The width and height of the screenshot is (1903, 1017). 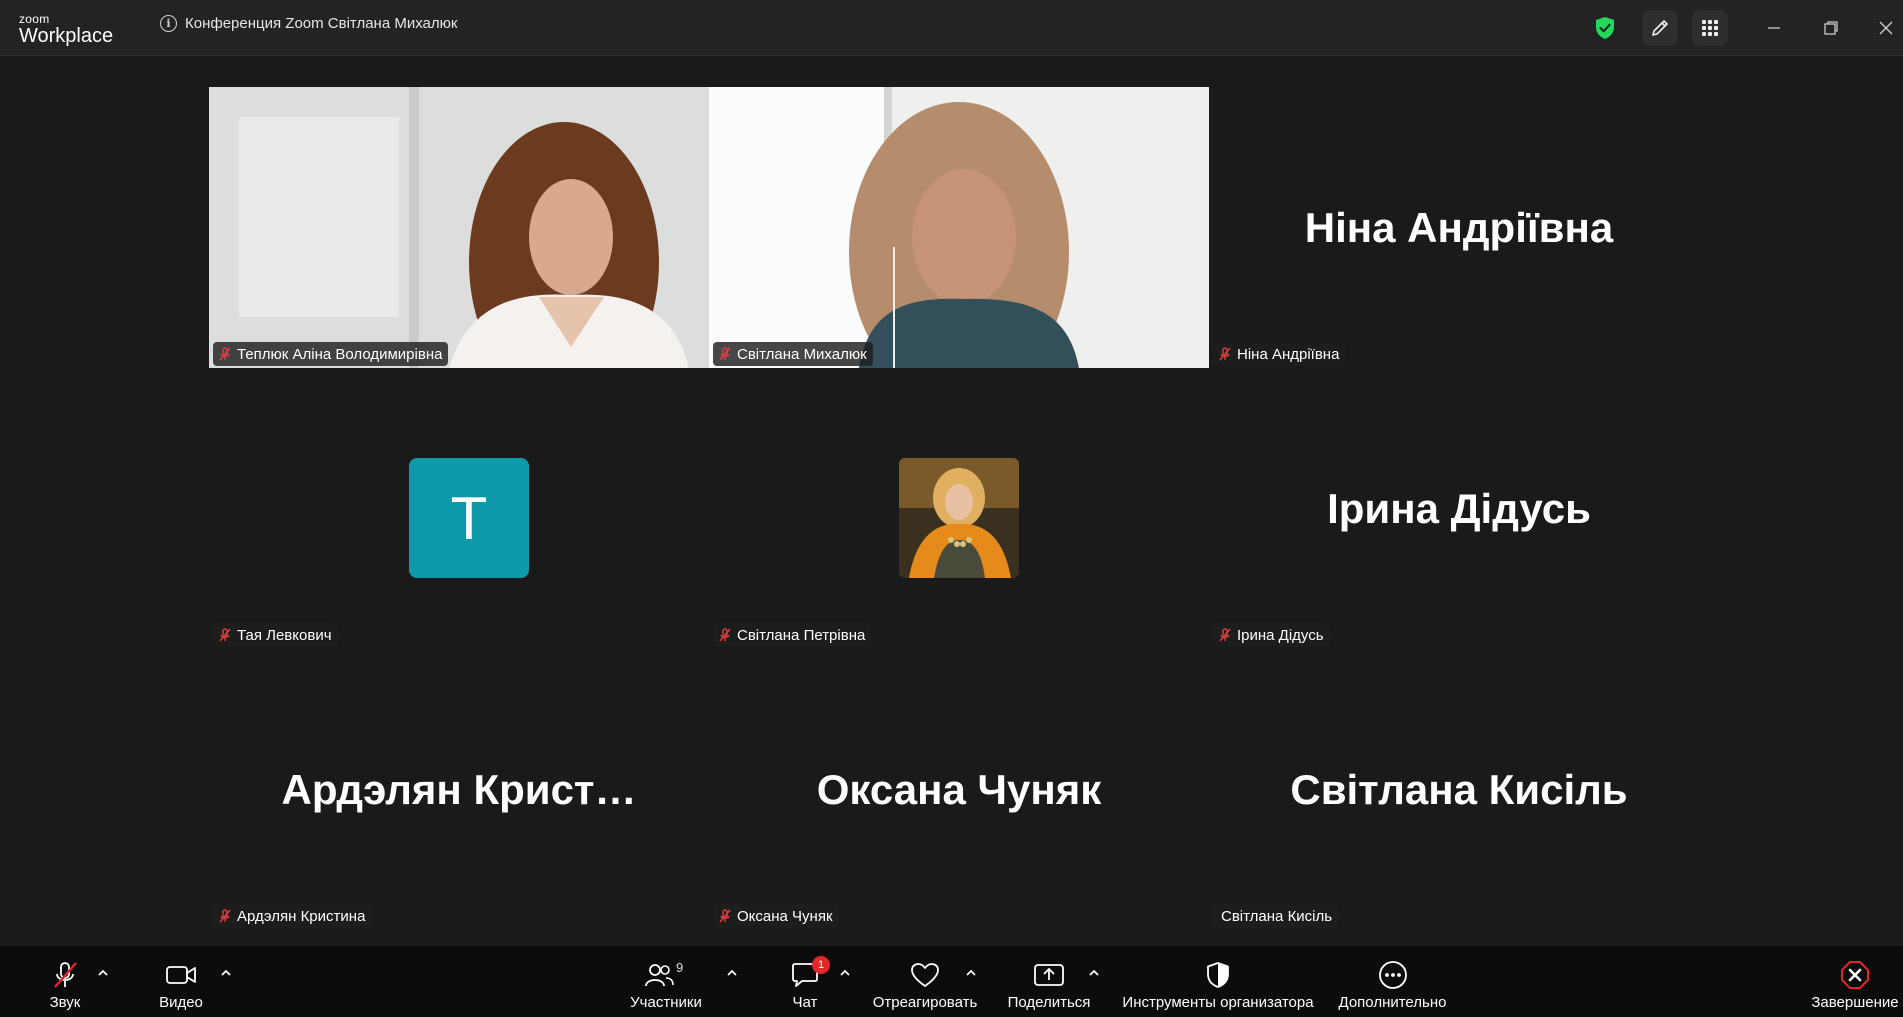 What do you see at coordinates (1605, 28) in the screenshot?
I see `encryption-shield-icon` at bounding box center [1605, 28].